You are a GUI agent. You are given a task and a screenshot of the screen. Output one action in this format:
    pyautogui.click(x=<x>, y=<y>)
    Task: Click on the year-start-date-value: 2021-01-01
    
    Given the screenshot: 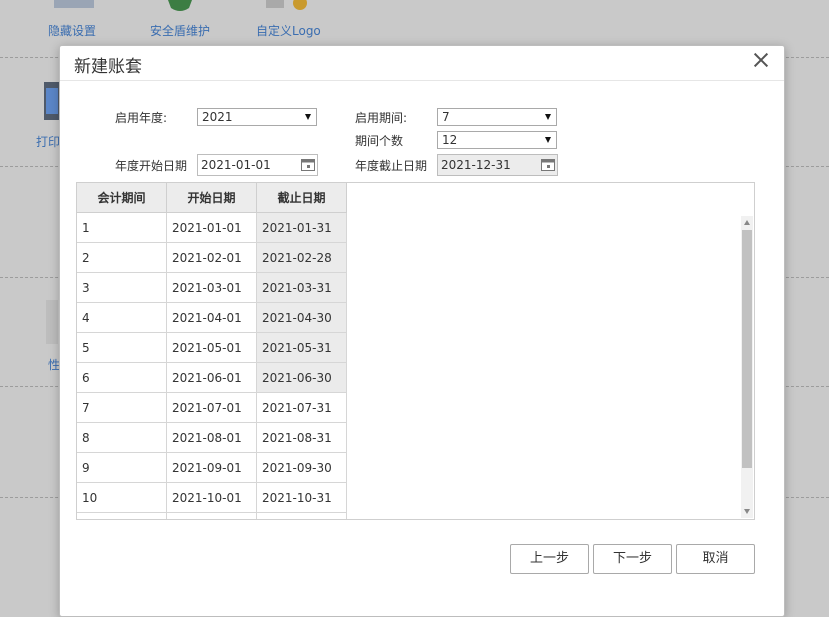 What is the action you would take?
    pyautogui.click(x=236, y=165)
    